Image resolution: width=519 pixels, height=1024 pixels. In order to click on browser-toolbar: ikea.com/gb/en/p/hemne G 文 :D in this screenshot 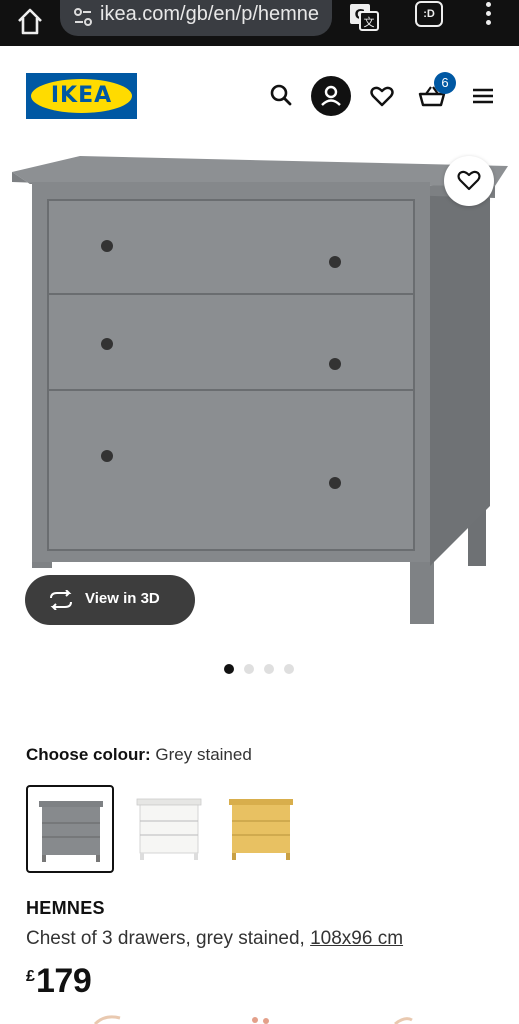, I will do `click(259, 23)`.